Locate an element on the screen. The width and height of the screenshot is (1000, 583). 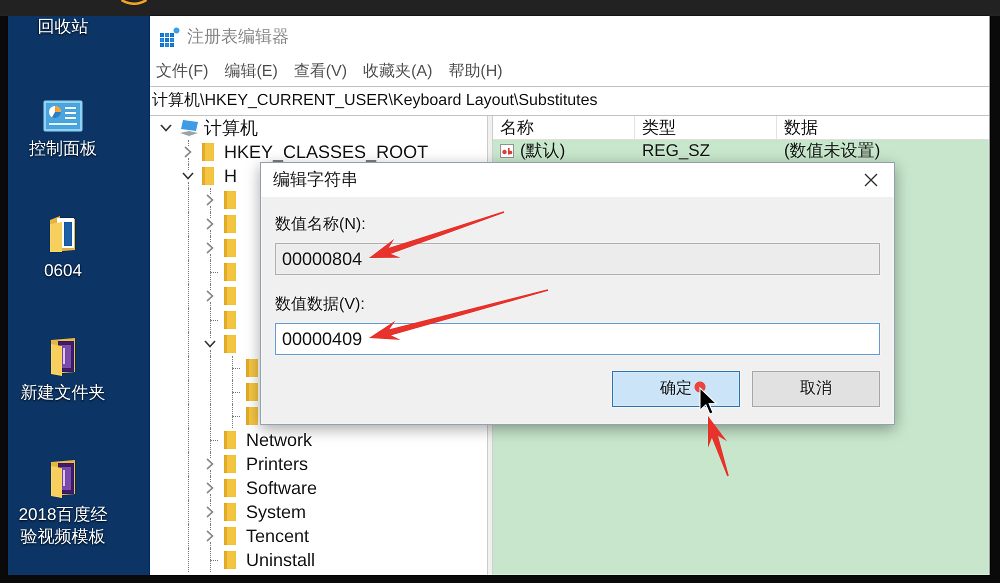
mouse-pointer-icon is located at coordinates (708, 400).